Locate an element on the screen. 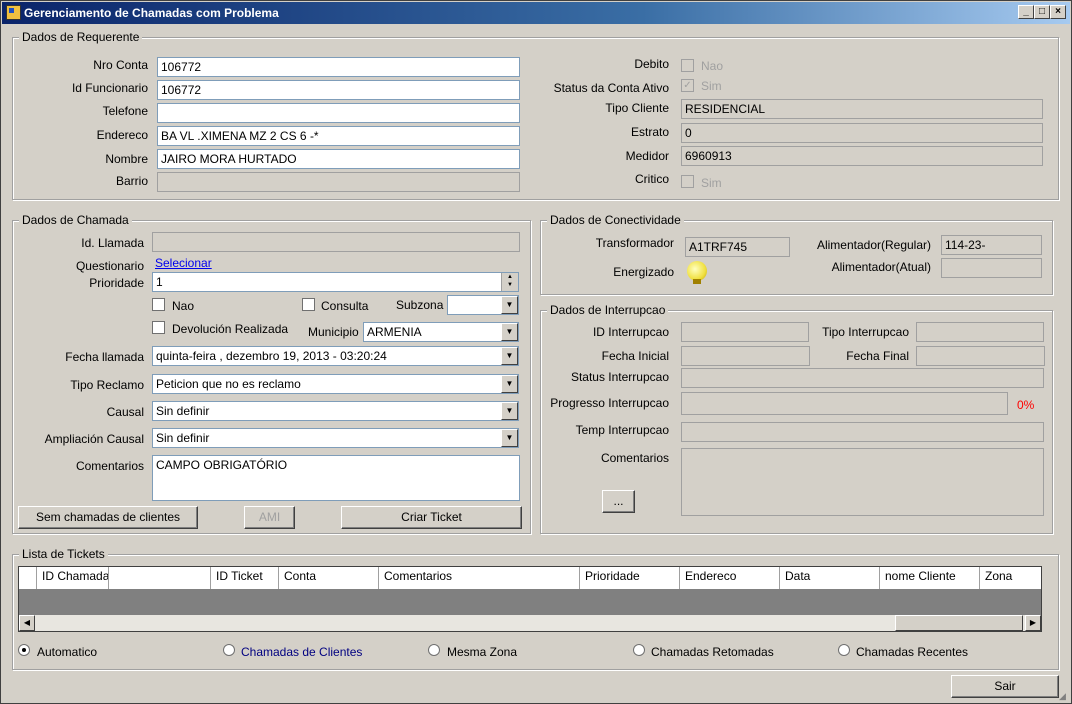 The image size is (1072, 704). column-header: nome Cliente is located at coordinates (930, 578).